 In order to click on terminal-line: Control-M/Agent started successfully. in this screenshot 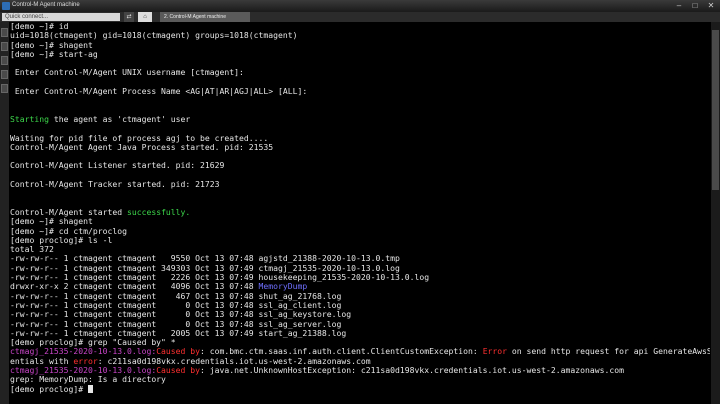, I will do `click(360, 211)`.